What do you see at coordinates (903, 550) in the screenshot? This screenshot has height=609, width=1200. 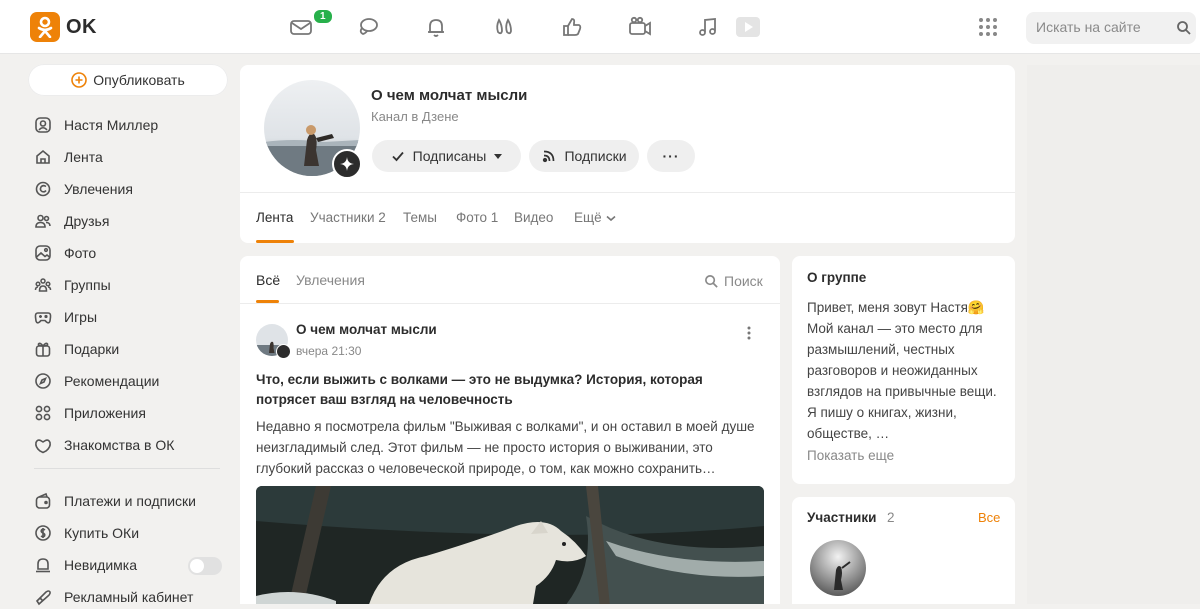 I see `members-card: Участники 2 Все` at bounding box center [903, 550].